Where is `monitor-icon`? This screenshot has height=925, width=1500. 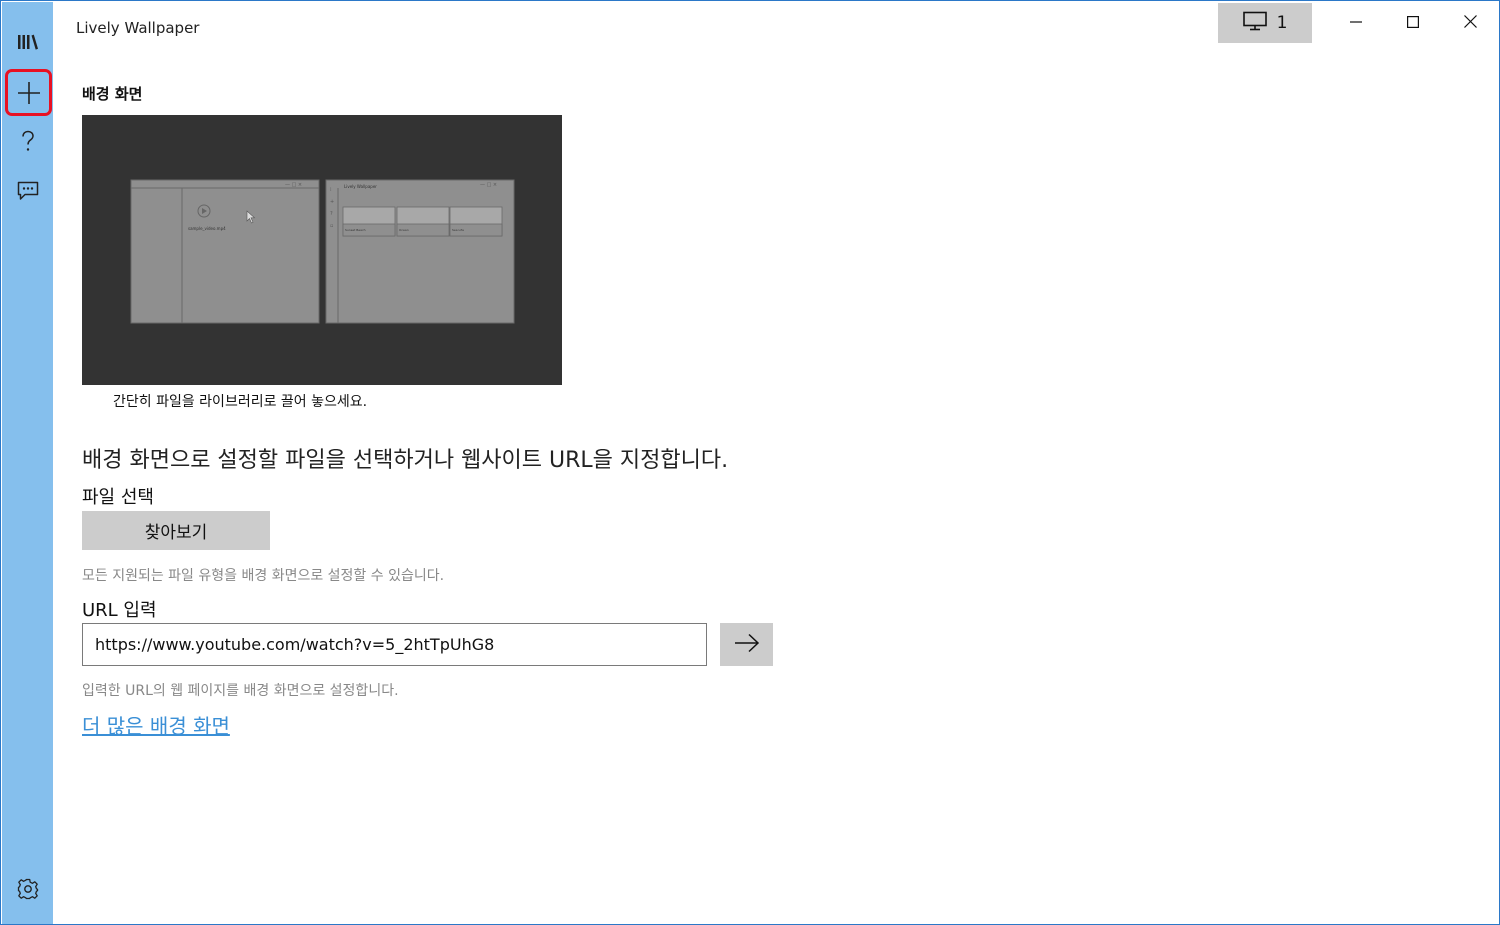
monitor-icon is located at coordinates (1254, 23).